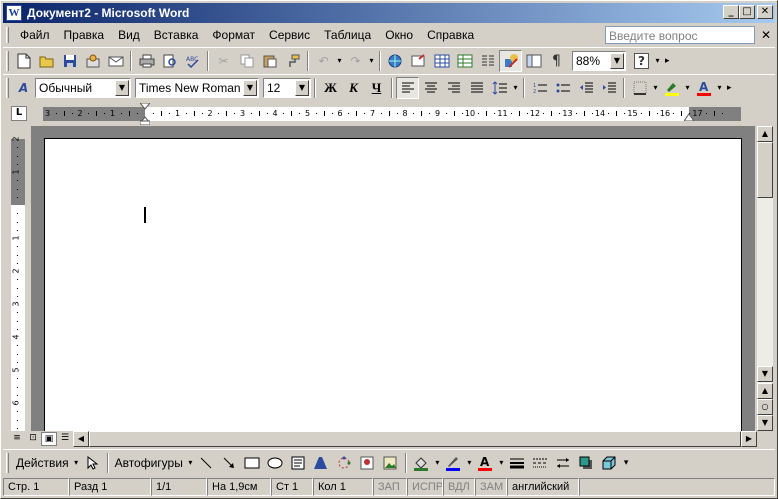 Image resolution: width=778 pixels, height=499 pixels. Describe the element at coordinates (539, 88) in the screenshot. I see `numbering-icon: 12` at that location.